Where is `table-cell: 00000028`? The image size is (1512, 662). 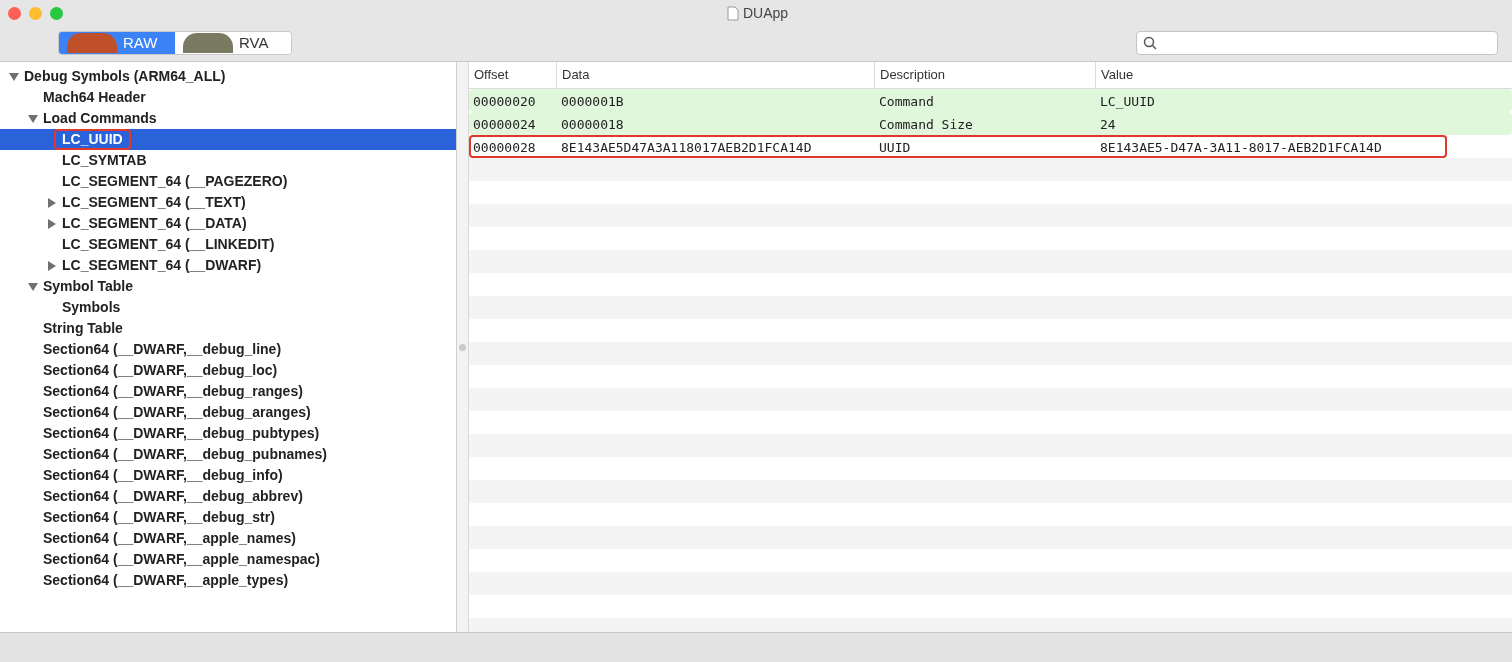
table-cell: 00000028 is located at coordinates (504, 147).